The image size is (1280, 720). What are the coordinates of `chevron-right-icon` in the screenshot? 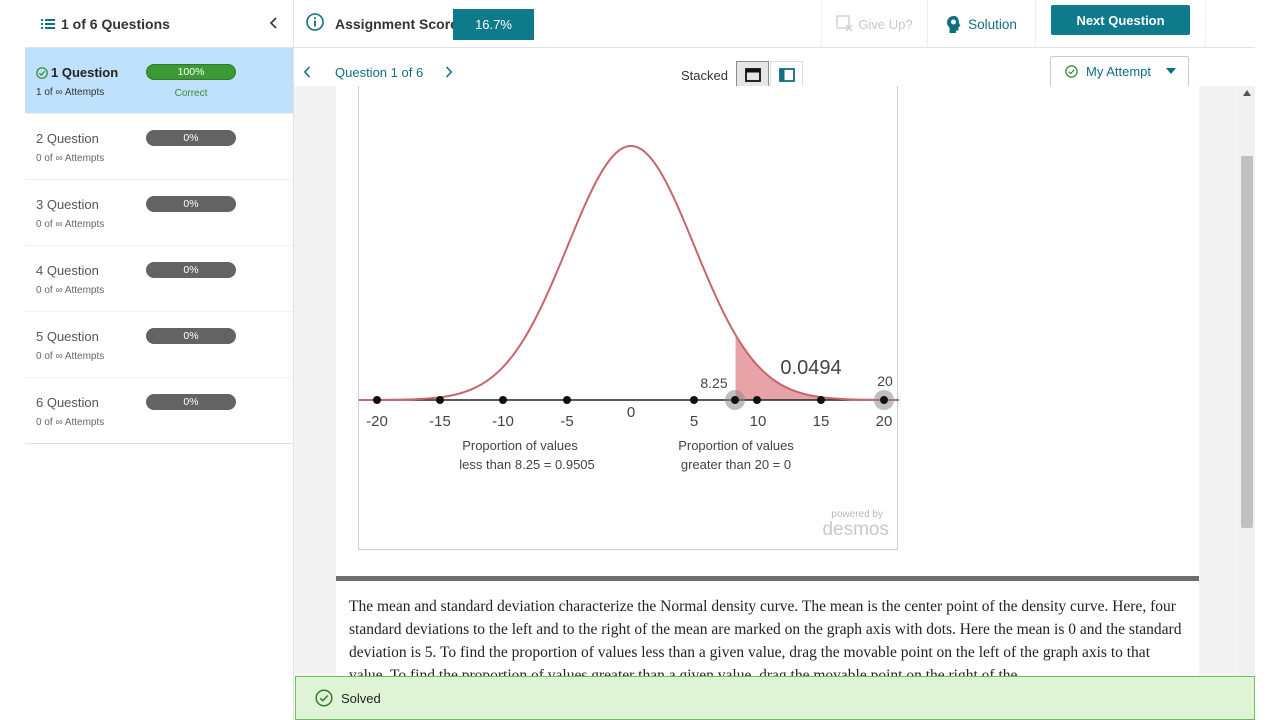 It's located at (449, 72).